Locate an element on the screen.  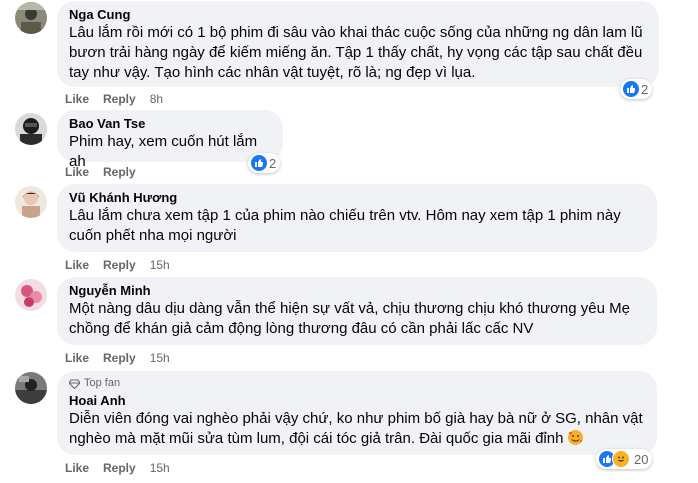
comment-author: Hoai Anh is located at coordinates (357, 400).